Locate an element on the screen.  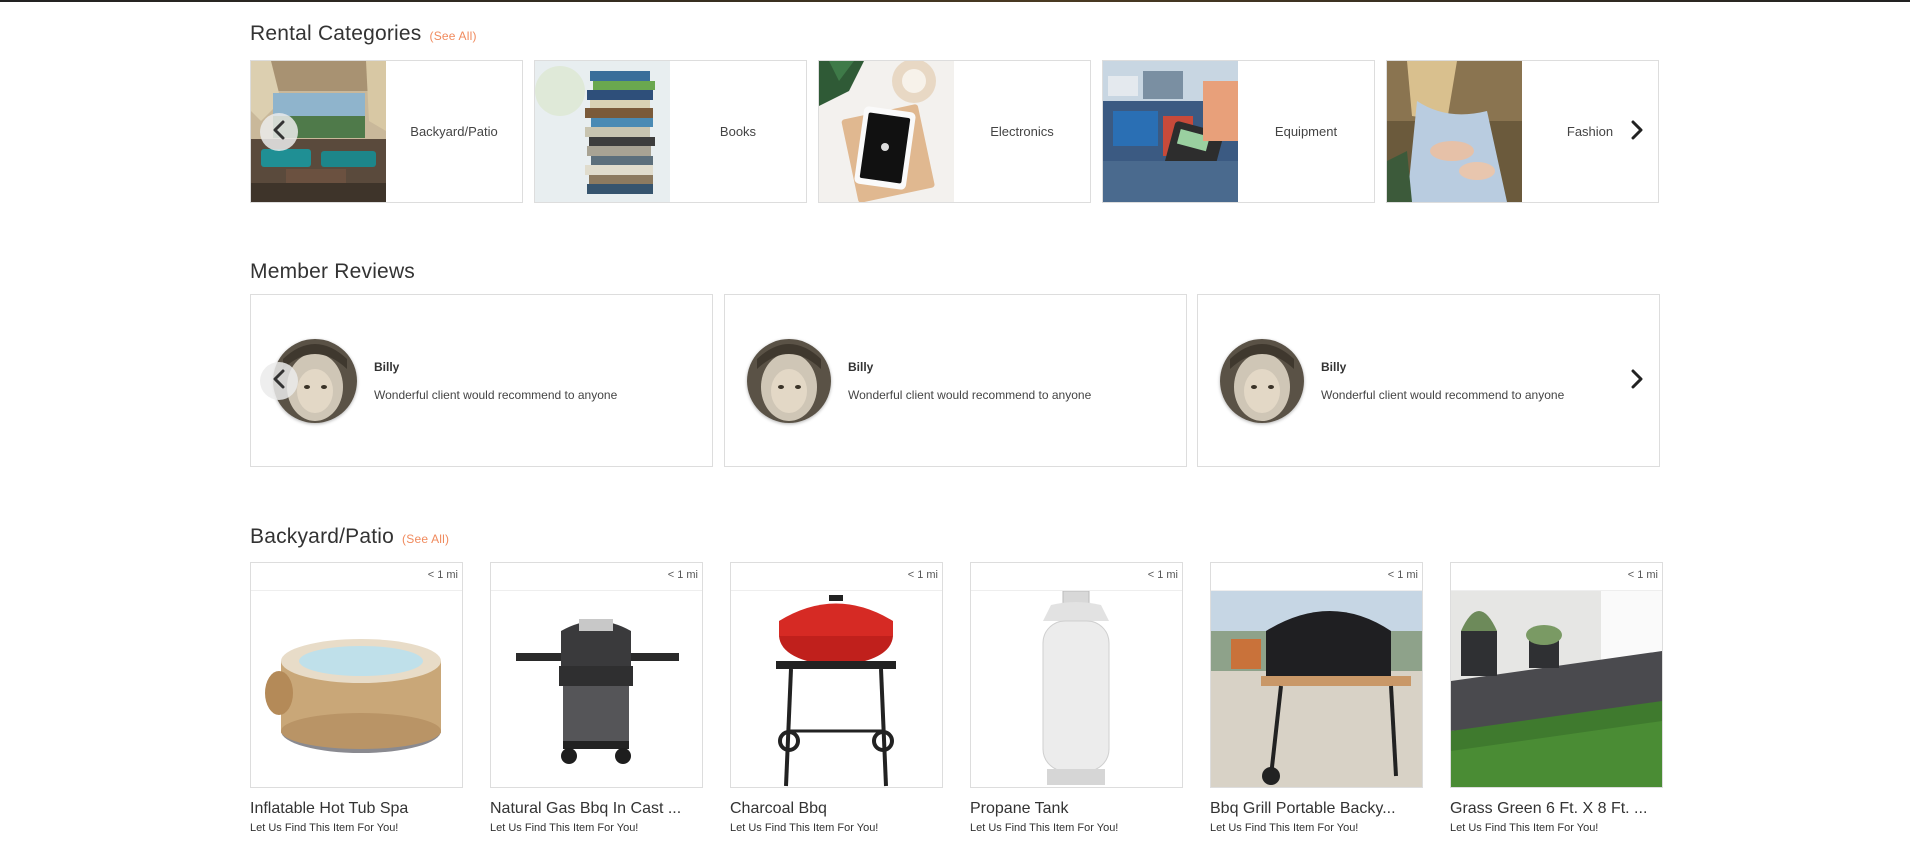
category-label: Equipment is located at coordinates (1306, 131).